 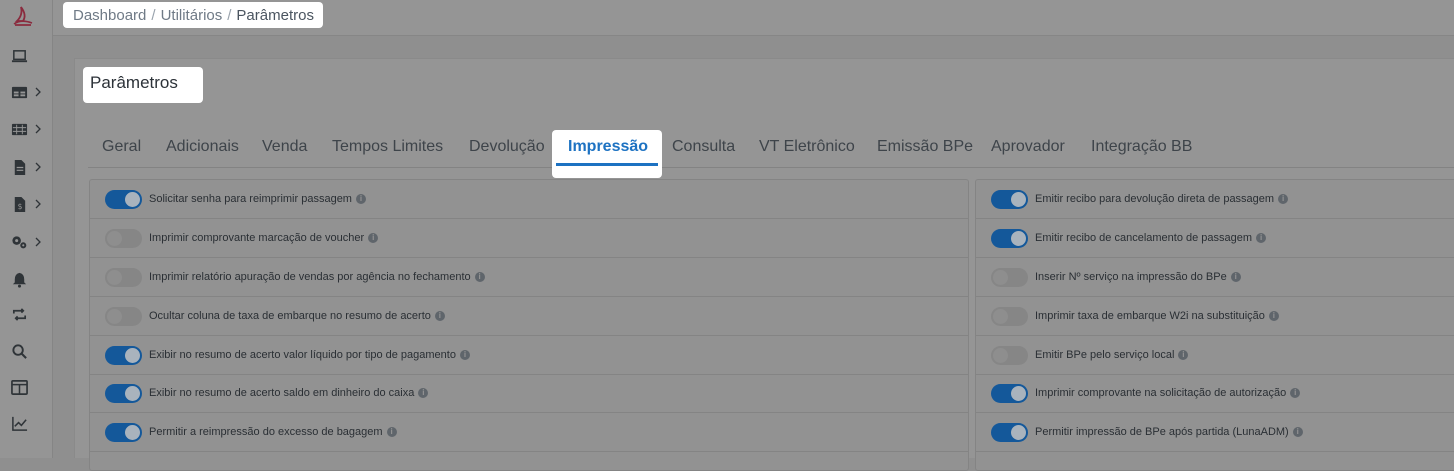 What do you see at coordinates (387, 147) in the screenshot?
I see `tab-tempos-limites: Tempos Limites` at bounding box center [387, 147].